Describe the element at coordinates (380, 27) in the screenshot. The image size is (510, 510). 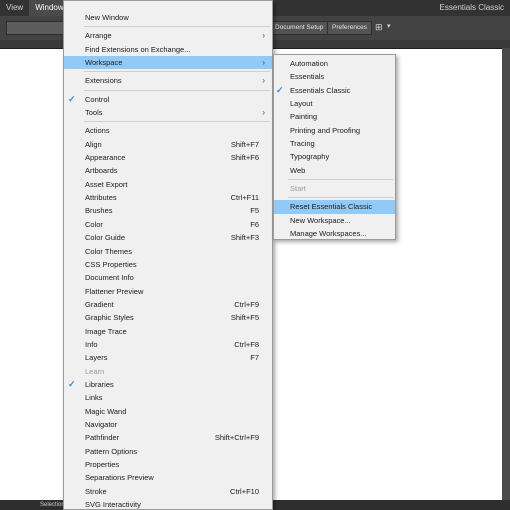
I see `arrange-documents-icon: ⊞` at that location.